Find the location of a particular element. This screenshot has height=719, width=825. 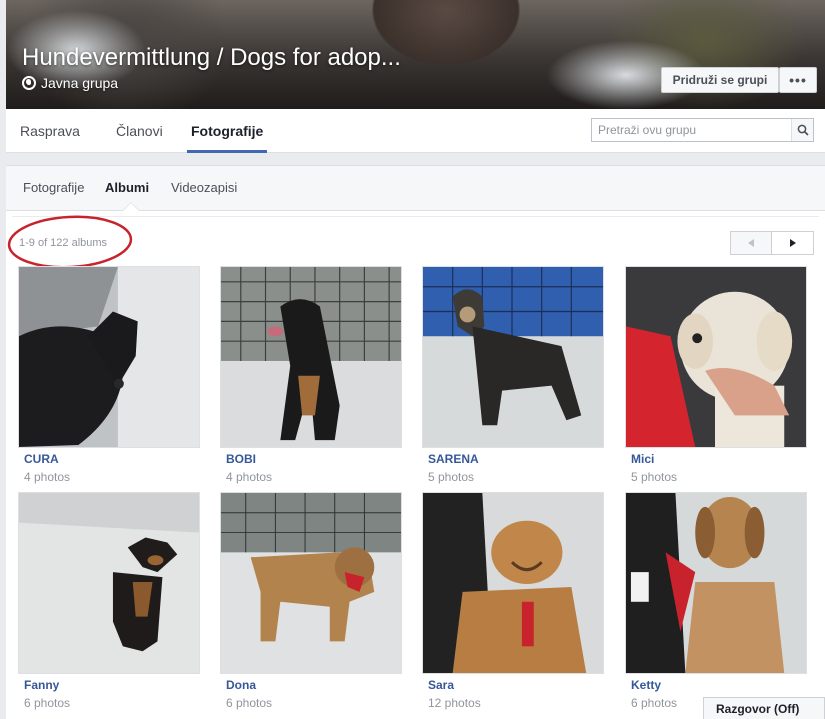

chevron-right-icon is located at coordinates (792, 243).